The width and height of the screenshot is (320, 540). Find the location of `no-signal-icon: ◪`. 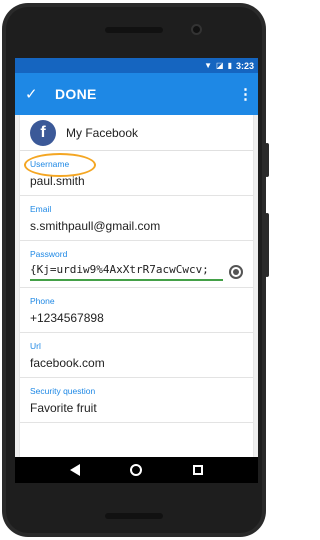

no-signal-icon: ◪ is located at coordinates (220, 65).